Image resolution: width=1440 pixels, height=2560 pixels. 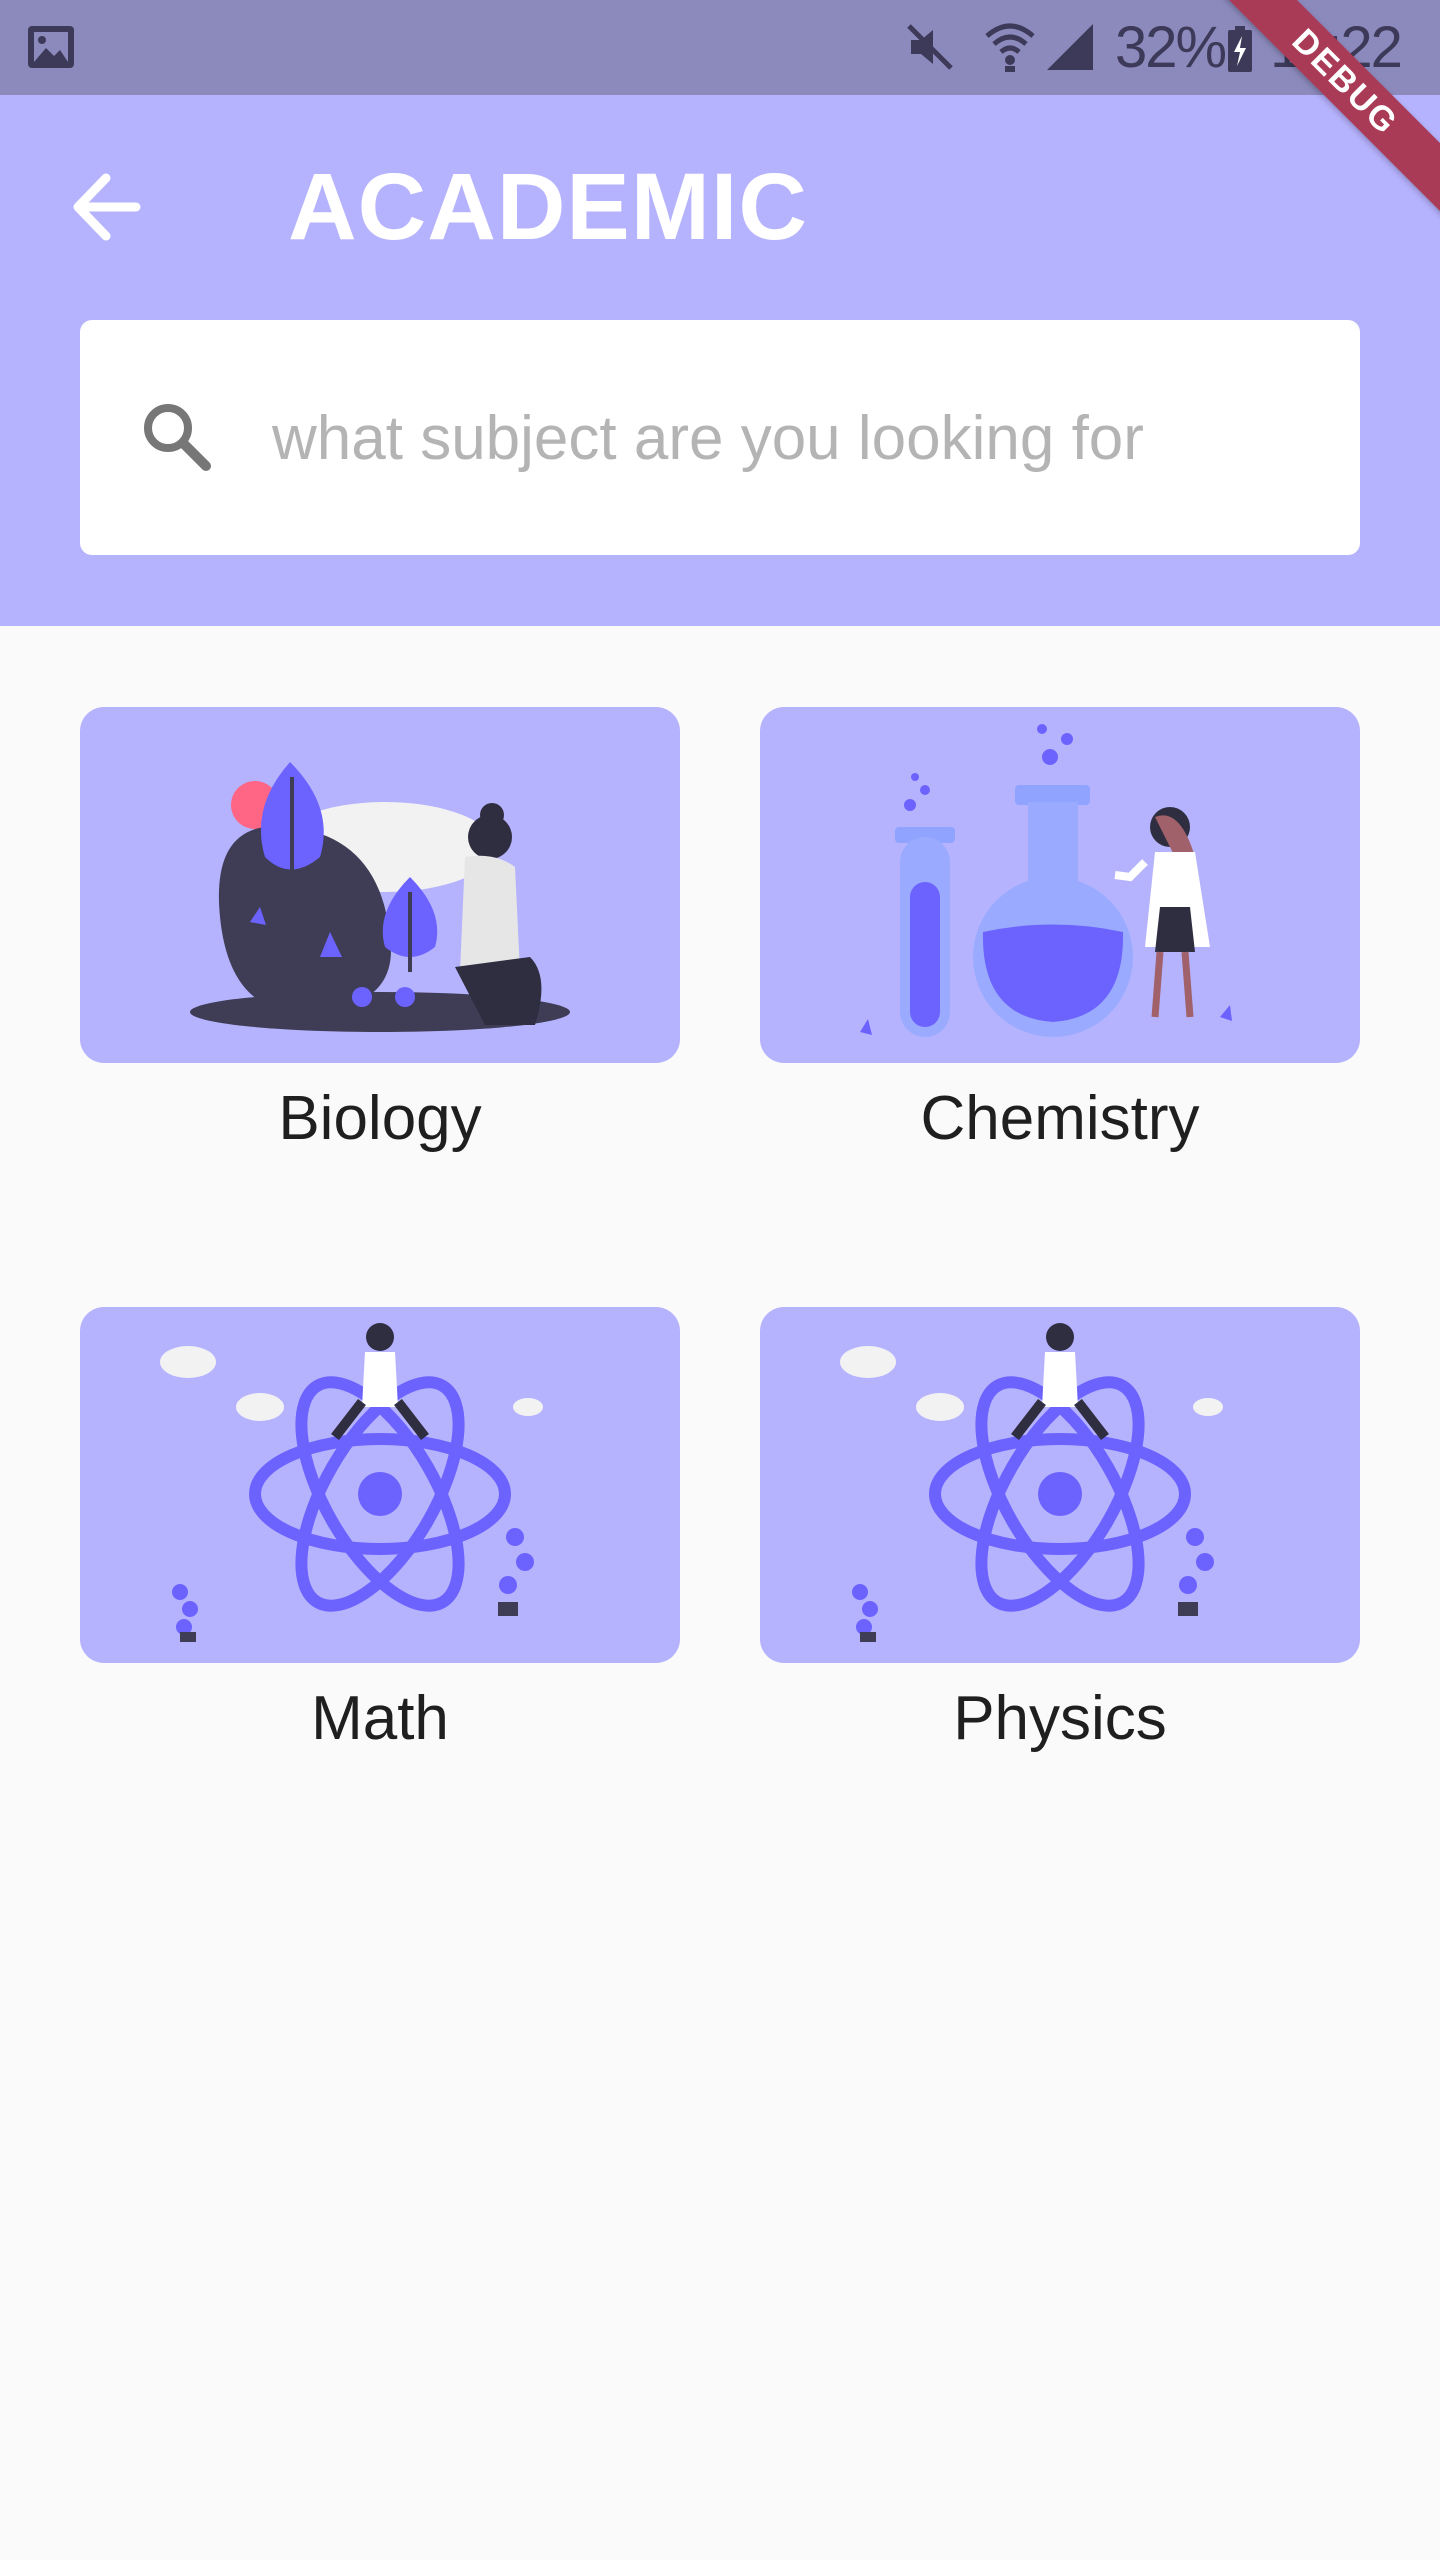 I want to click on battery-percent: 32%, so click(x=1171, y=47).